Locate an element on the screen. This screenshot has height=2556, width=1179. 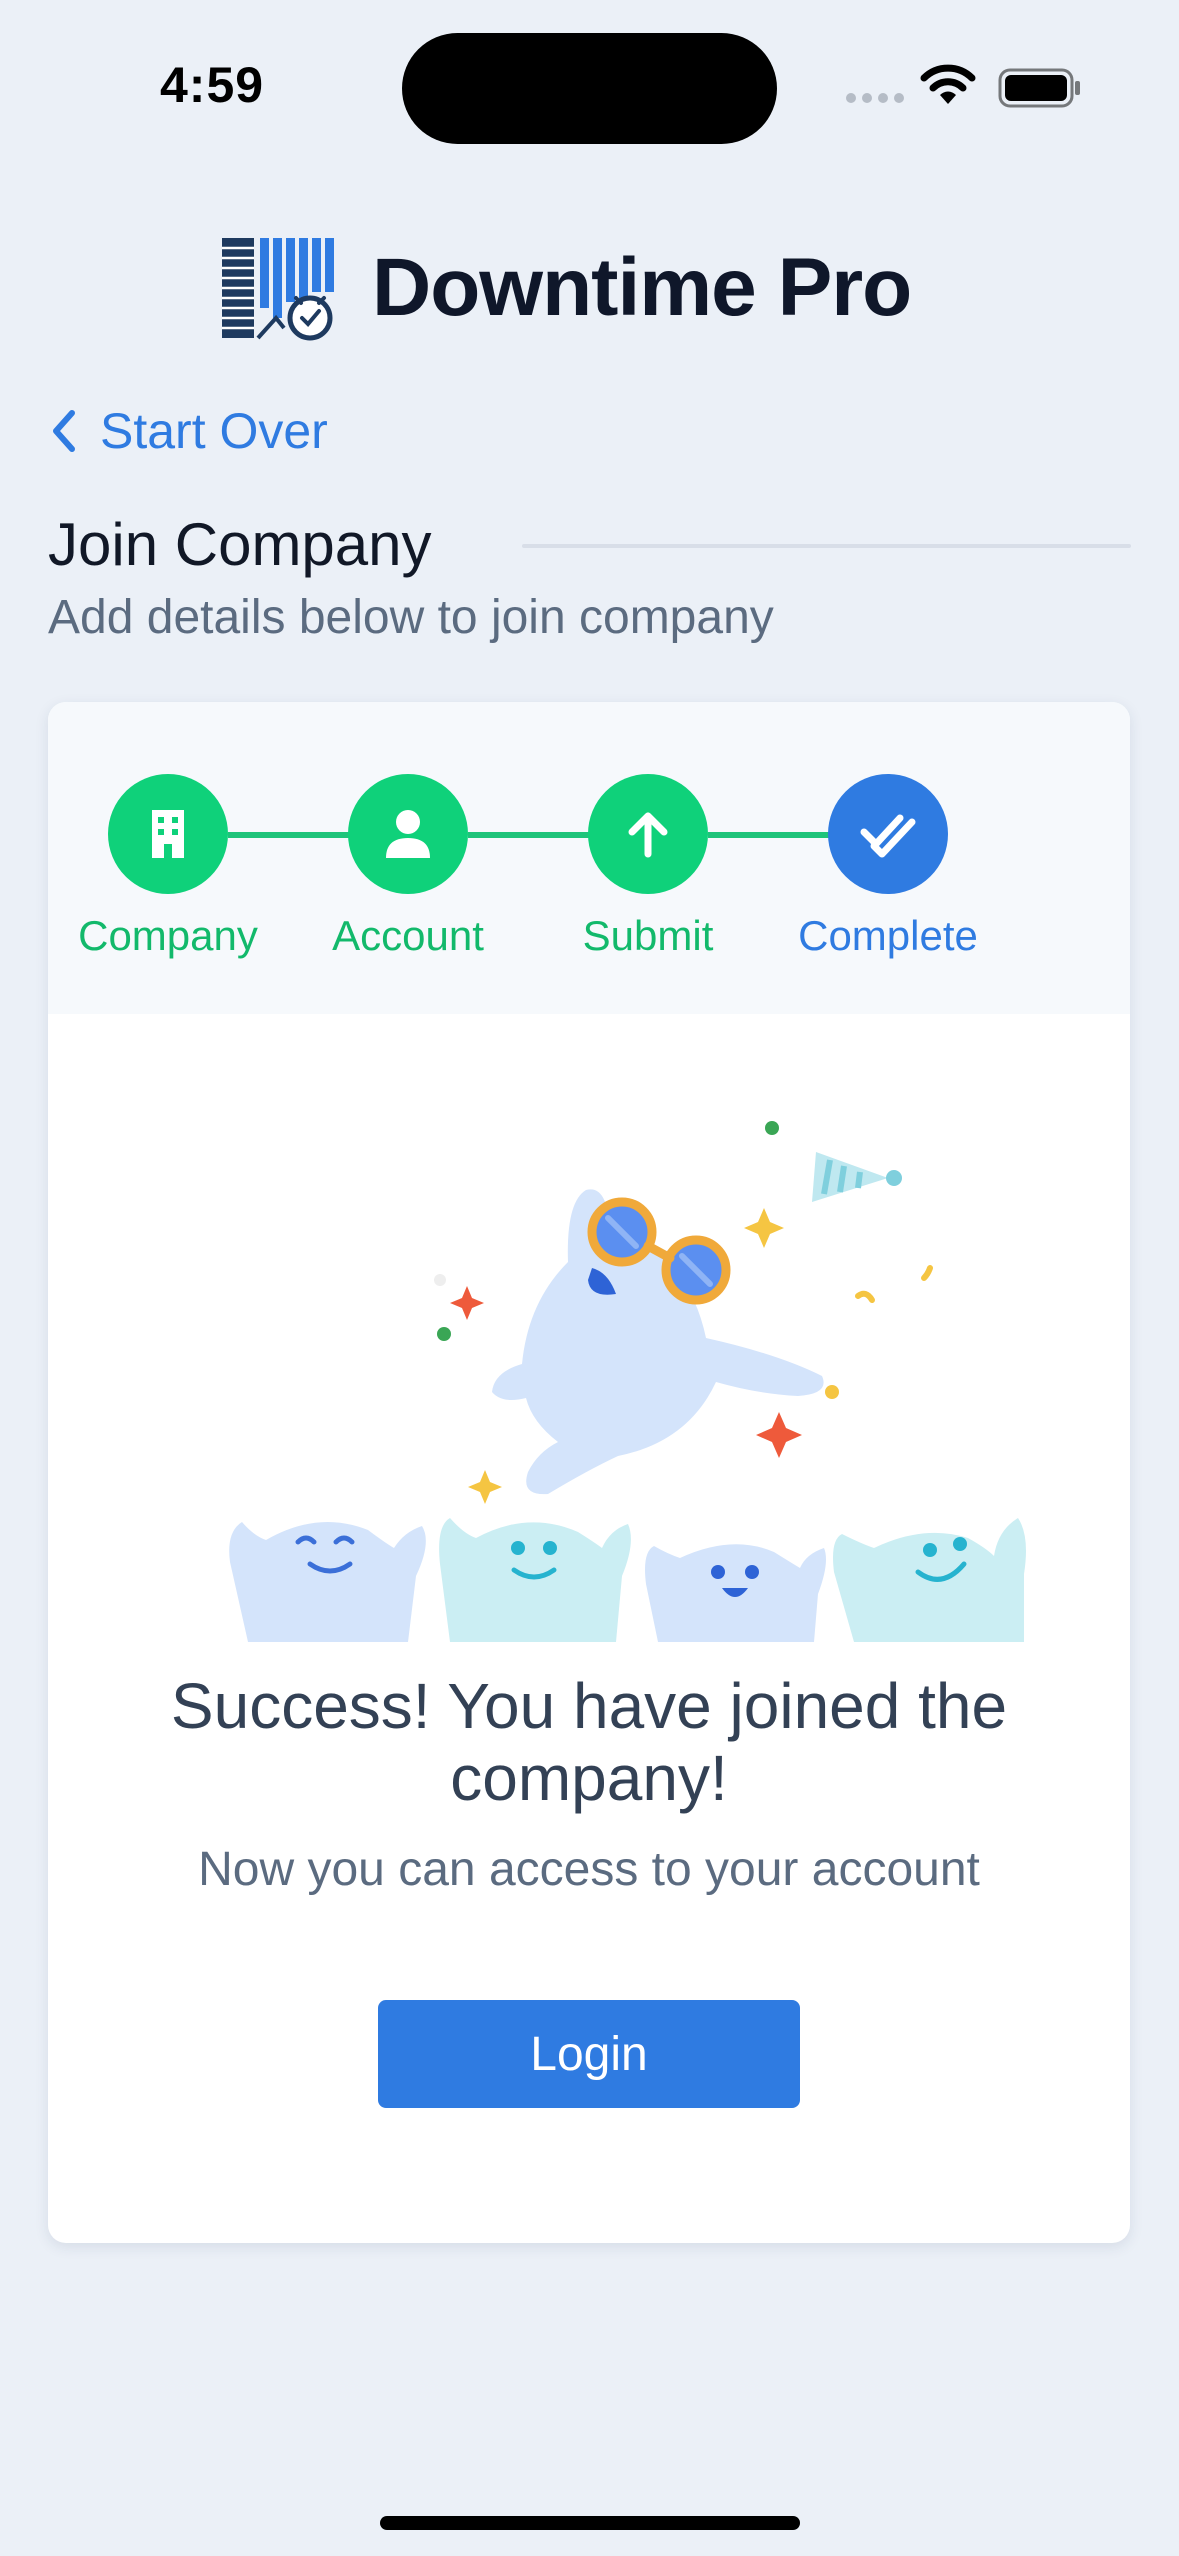
cellular-signal-icon is located at coordinates (875, 98).